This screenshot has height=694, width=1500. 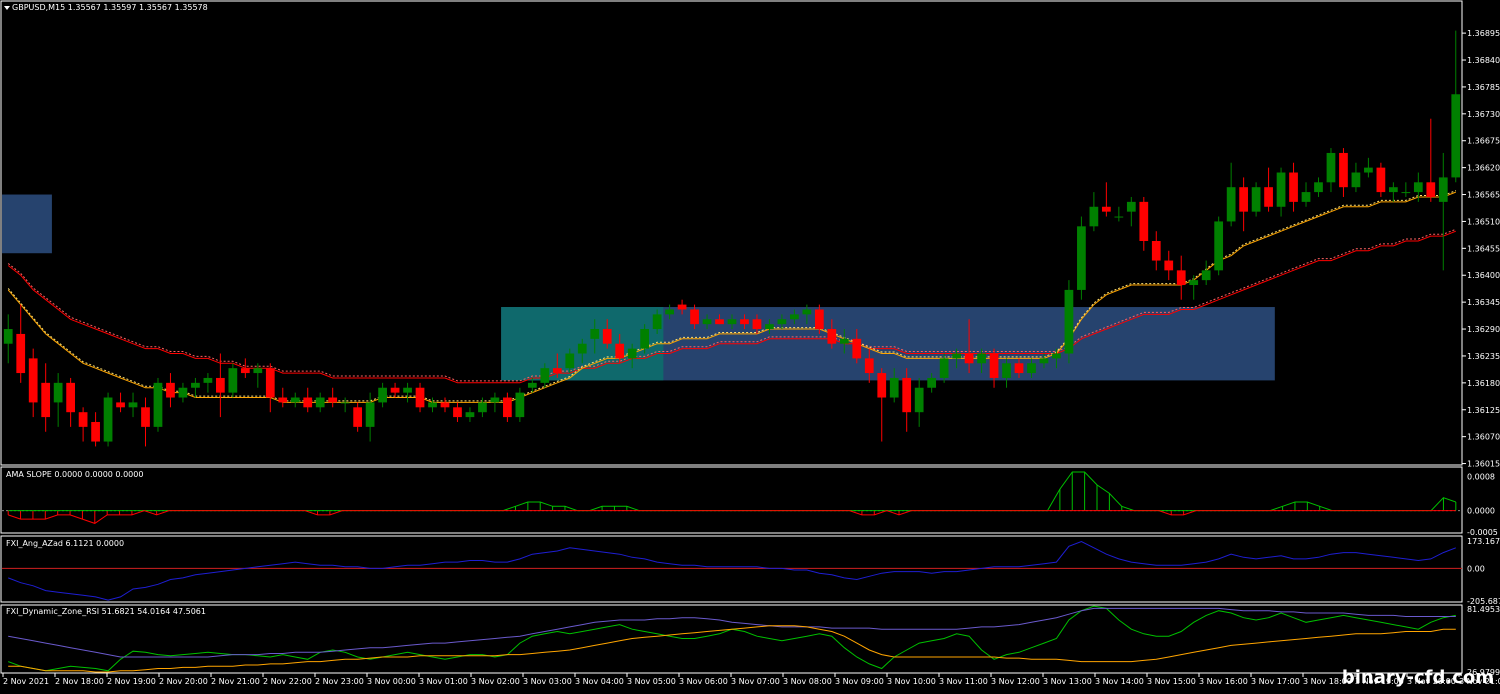 I want to click on ang-y-tick-label: 173.1678, so click(x=1483, y=541).